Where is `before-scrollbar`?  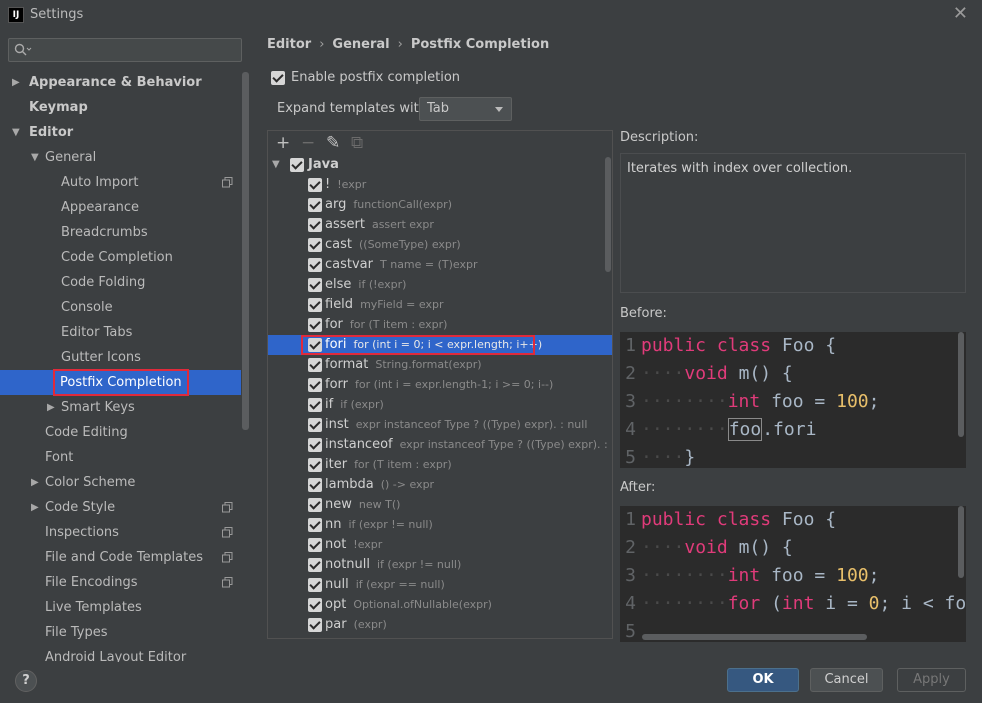
before-scrollbar is located at coordinates (961, 384).